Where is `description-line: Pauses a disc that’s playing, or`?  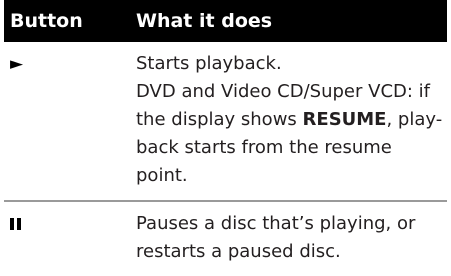
description-line: Pauses a disc that’s playing, or is located at coordinates (276, 223).